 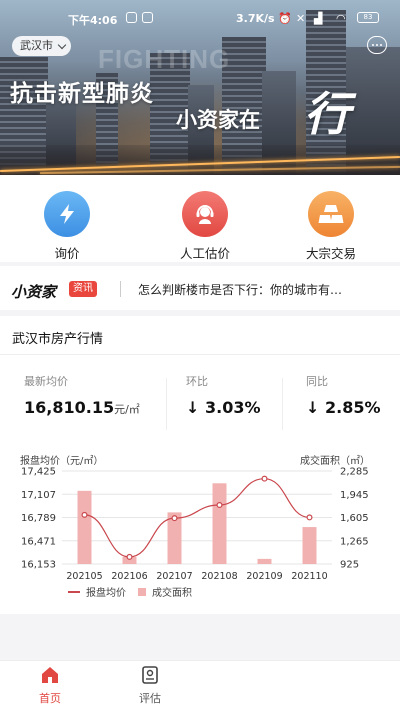 I want to click on bottom-tab-bar: 首页 评估, so click(x=200, y=685).